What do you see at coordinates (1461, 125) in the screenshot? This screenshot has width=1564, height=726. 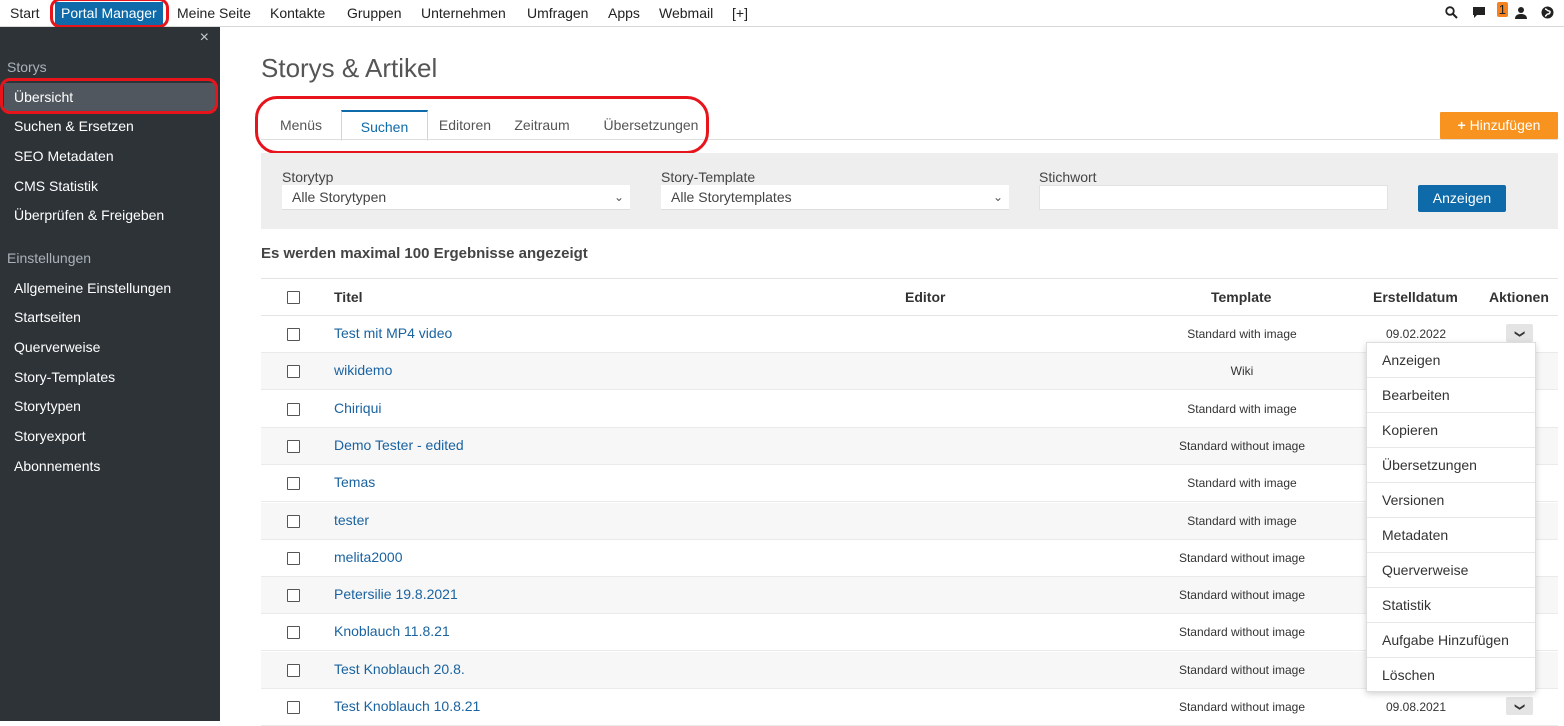 I see `plus-icon: +` at bounding box center [1461, 125].